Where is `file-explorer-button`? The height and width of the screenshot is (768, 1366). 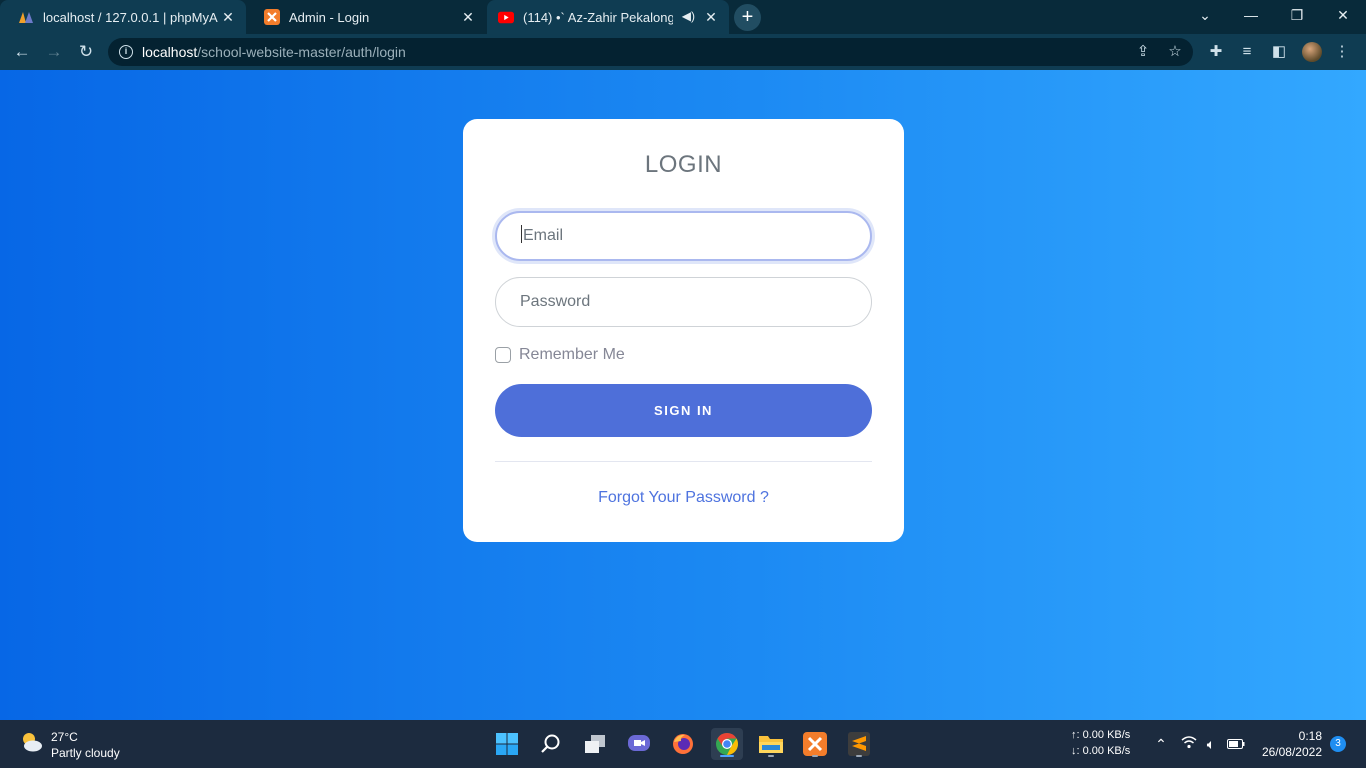 file-explorer-button is located at coordinates (771, 744).